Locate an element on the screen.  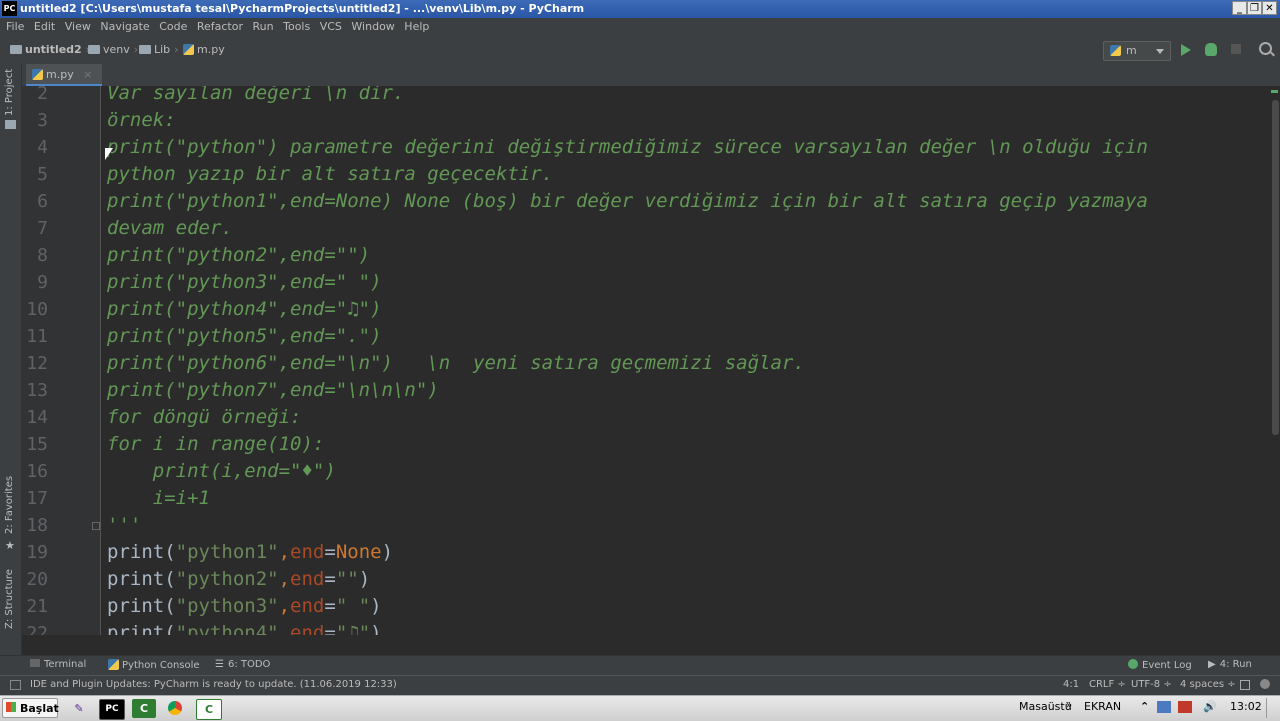
line-number: 10 is located at coordinates (37, 309).